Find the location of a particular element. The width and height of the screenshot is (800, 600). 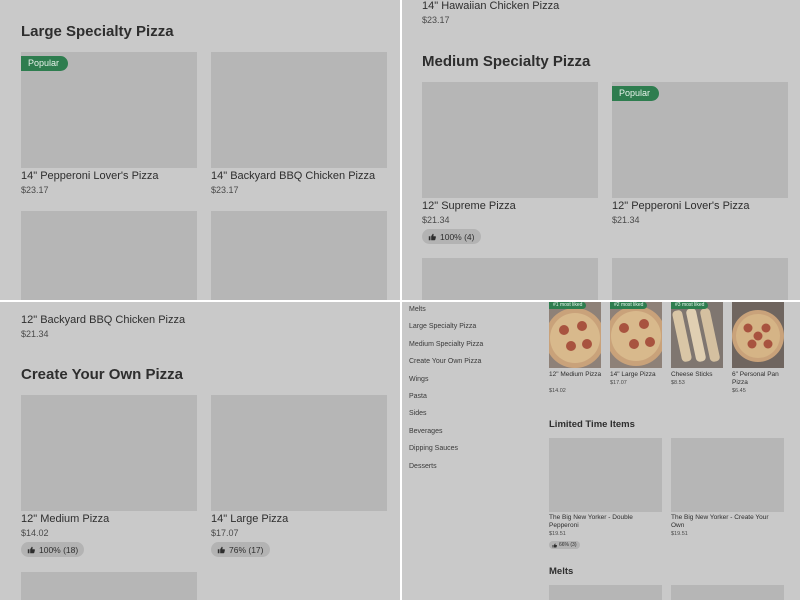

product-name: Cheese Sticks is located at coordinates (698, 375).